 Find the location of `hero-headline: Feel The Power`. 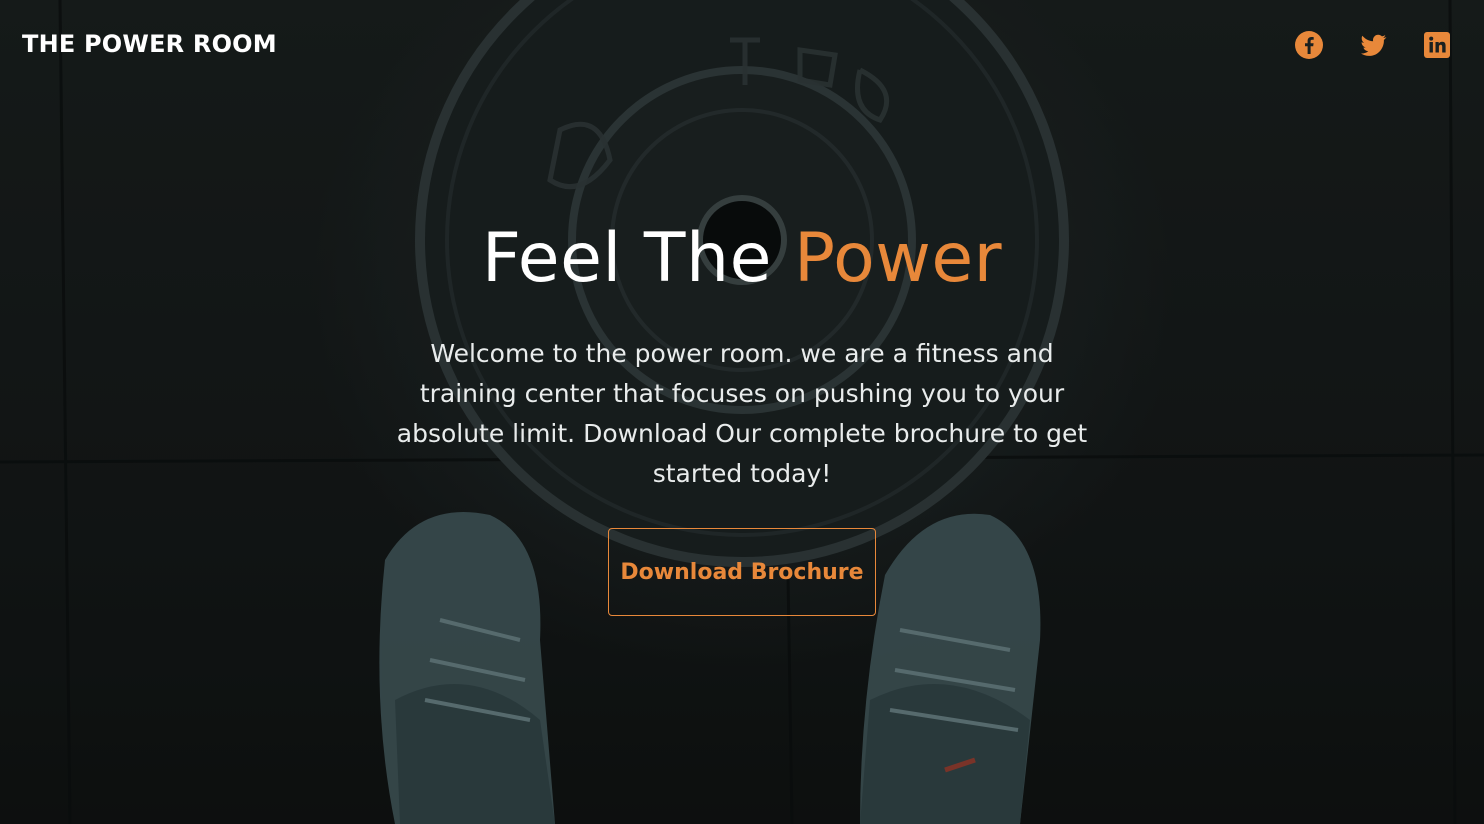

hero-headline: Feel The Power is located at coordinates (742, 259).